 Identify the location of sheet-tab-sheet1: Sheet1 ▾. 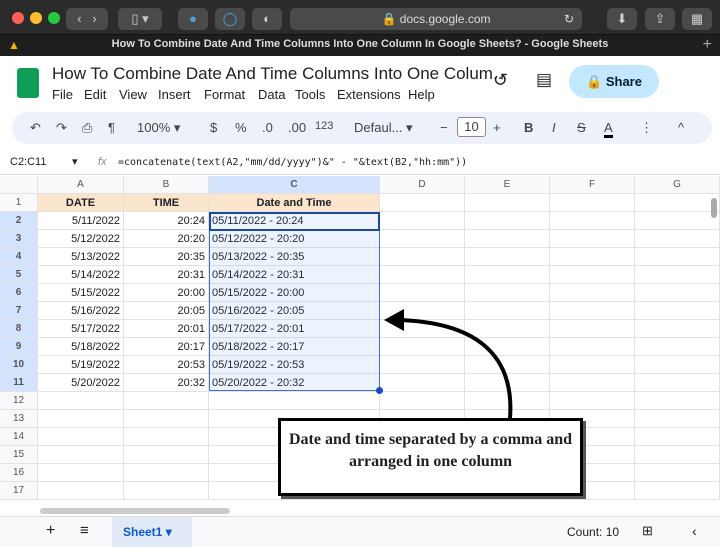
(152, 532).